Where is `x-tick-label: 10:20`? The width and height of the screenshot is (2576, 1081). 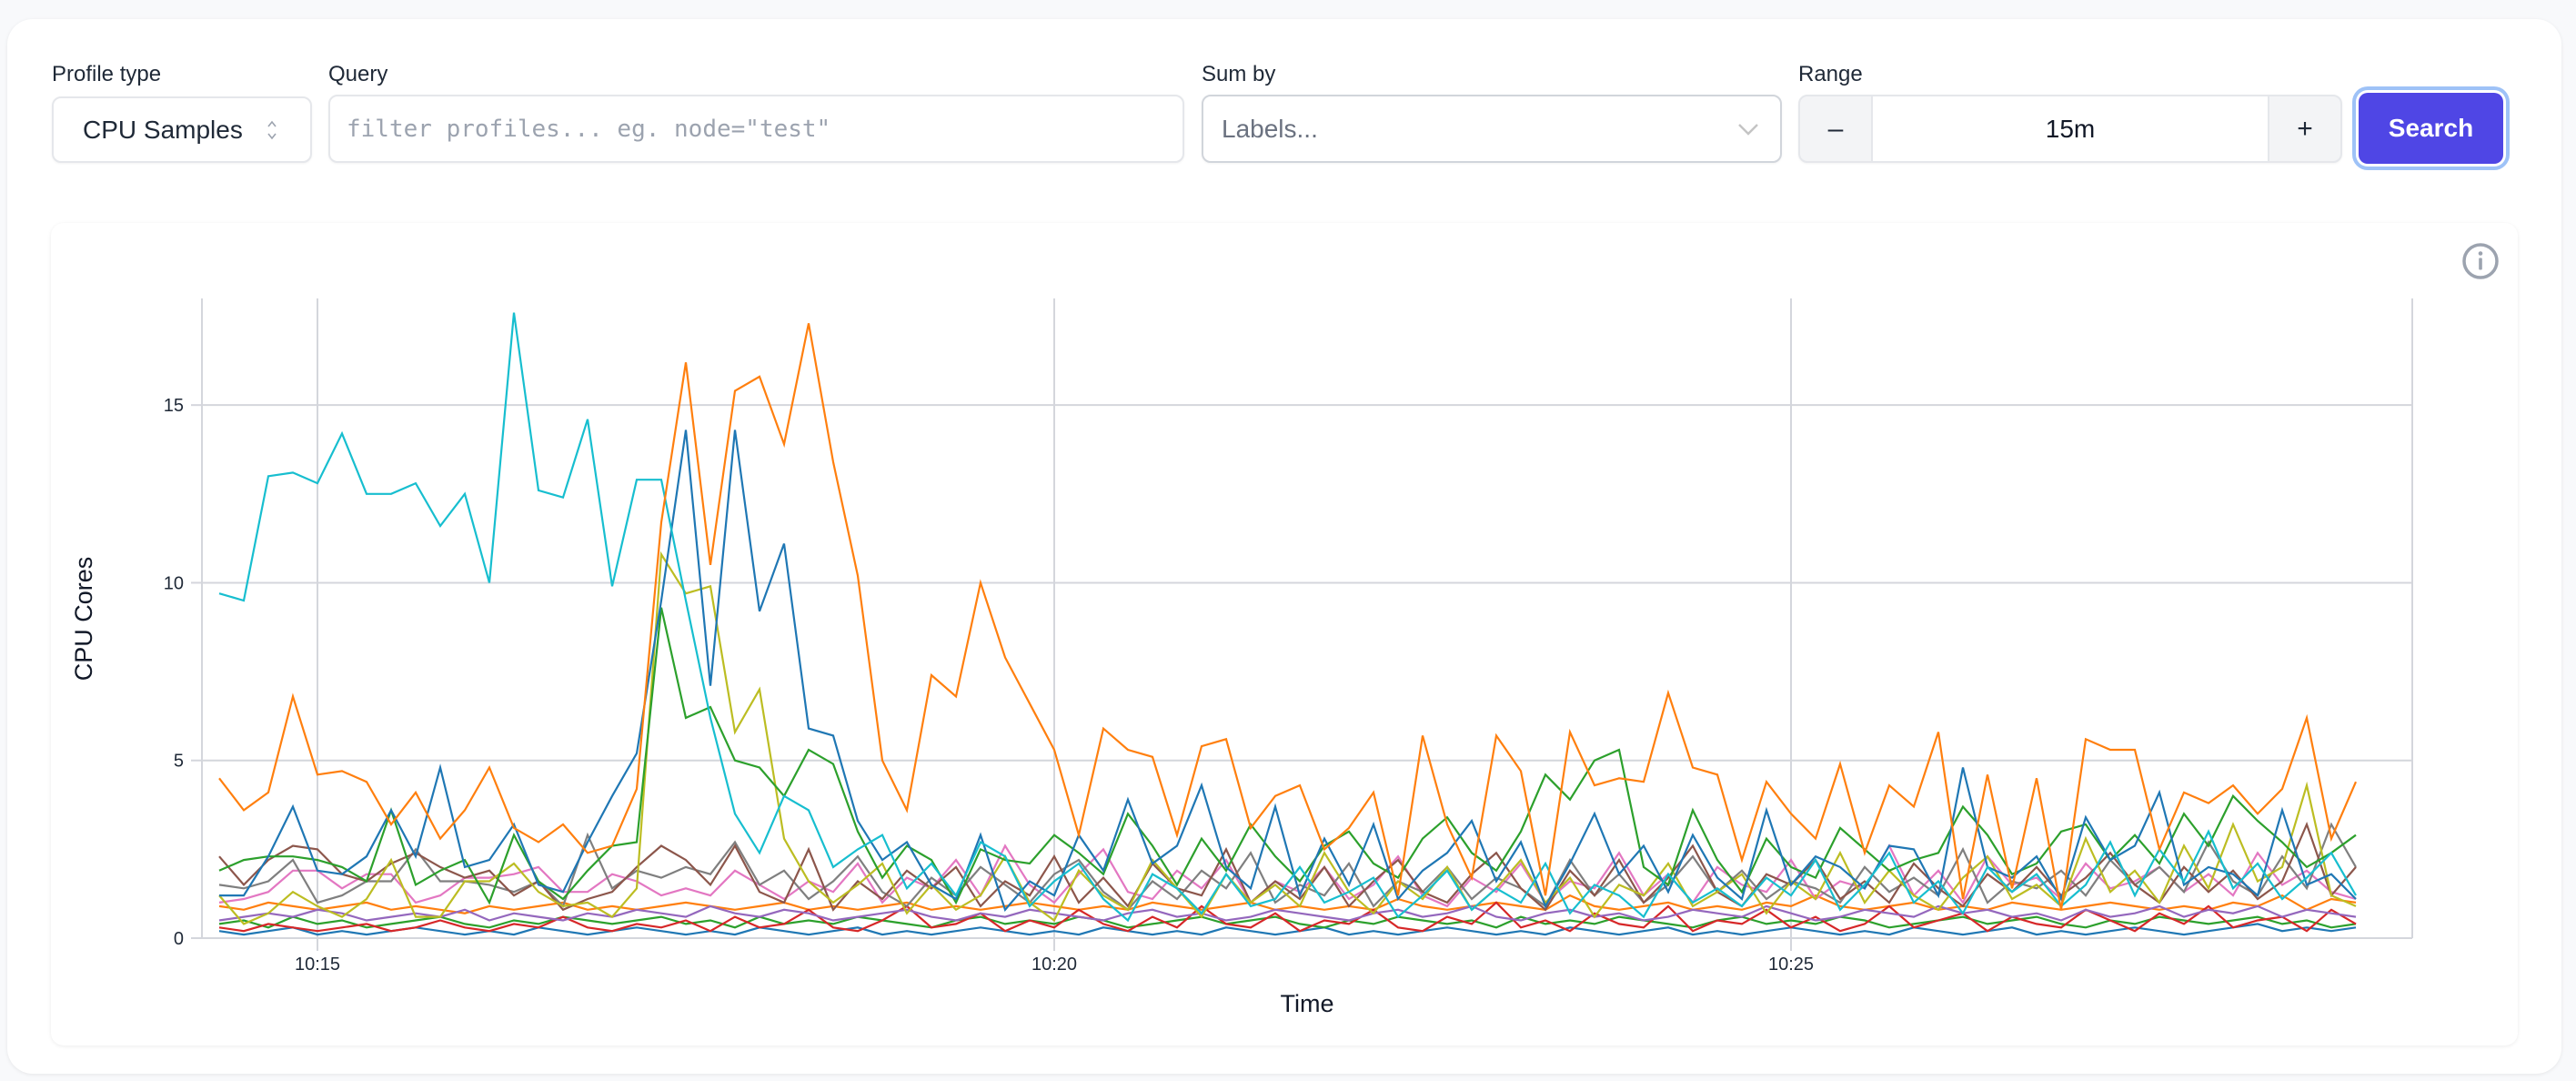 x-tick-label: 10:20 is located at coordinates (1054, 965).